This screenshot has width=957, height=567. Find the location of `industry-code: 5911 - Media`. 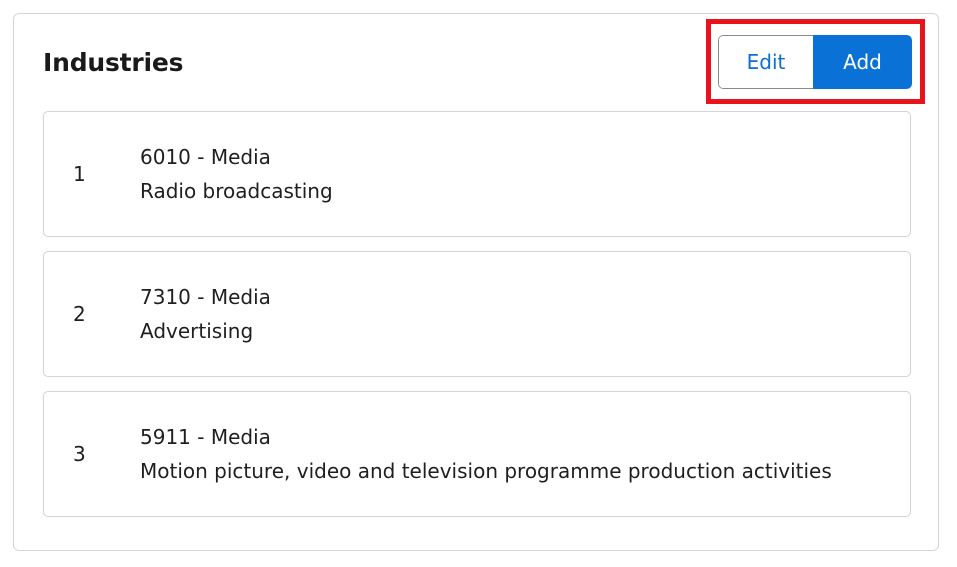

industry-code: 5911 - Media is located at coordinates (205, 437).